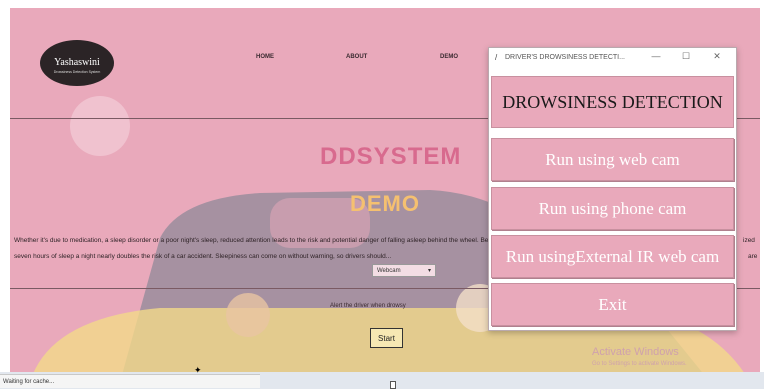 The height and width of the screenshot is (389, 764). What do you see at coordinates (386, 338) in the screenshot?
I see `start-button: Start` at bounding box center [386, 338].